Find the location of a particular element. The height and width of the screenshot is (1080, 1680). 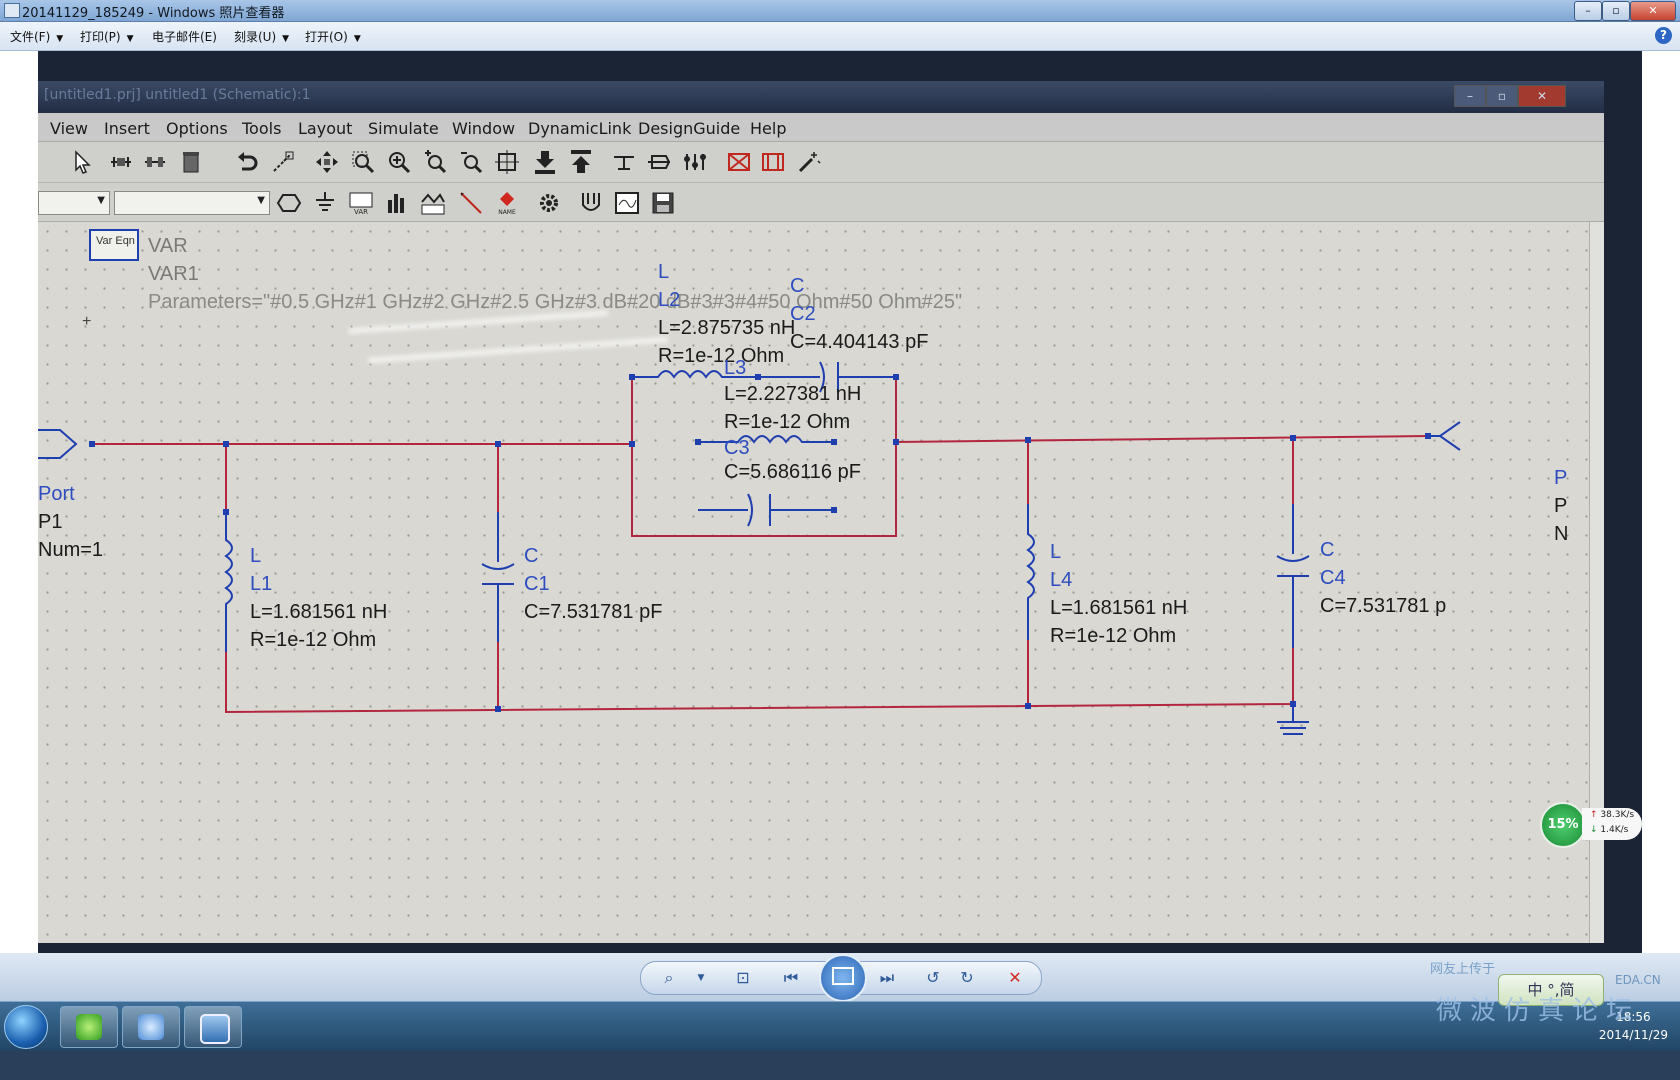

c2-name-label: C2 is located at coordinates (803, 314).